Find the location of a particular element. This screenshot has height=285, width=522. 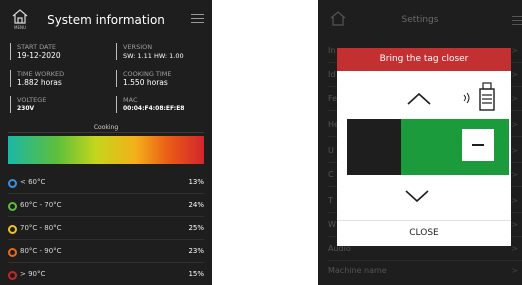

start-date-cell: START DATE 19-12-2020 is located at coordinates (35, 51).